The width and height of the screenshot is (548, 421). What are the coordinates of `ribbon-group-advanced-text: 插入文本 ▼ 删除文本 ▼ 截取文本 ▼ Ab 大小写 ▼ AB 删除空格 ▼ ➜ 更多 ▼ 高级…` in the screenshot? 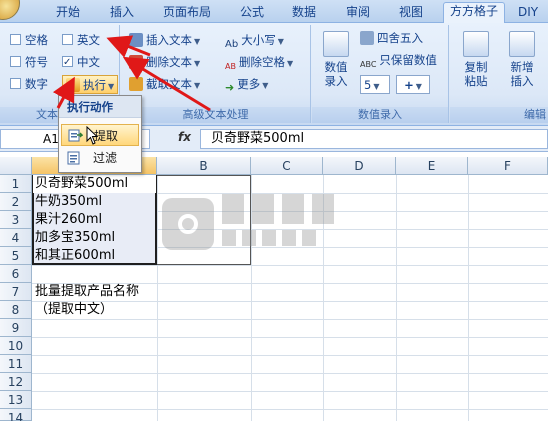 It's located at (216, 74).